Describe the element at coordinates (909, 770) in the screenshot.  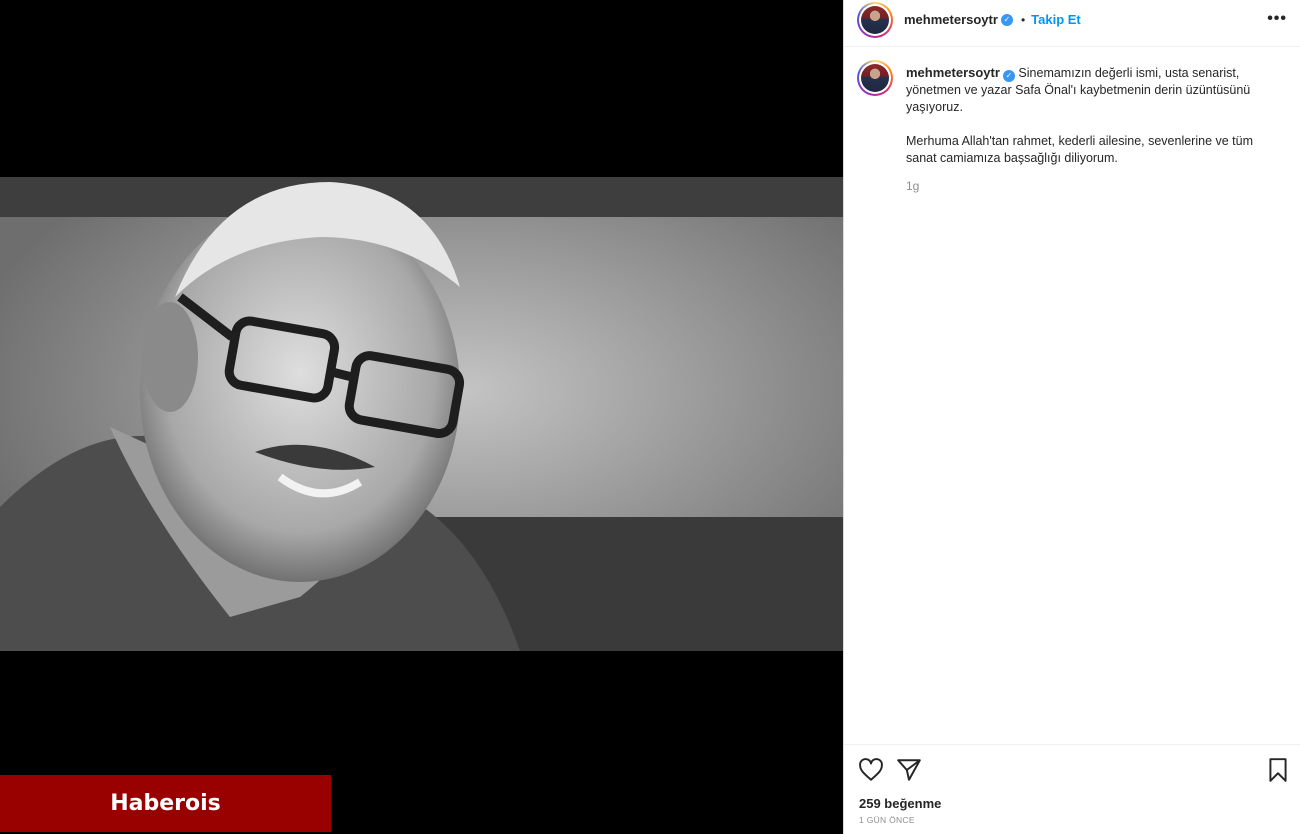
I see `paper-plane-icon` at that location.